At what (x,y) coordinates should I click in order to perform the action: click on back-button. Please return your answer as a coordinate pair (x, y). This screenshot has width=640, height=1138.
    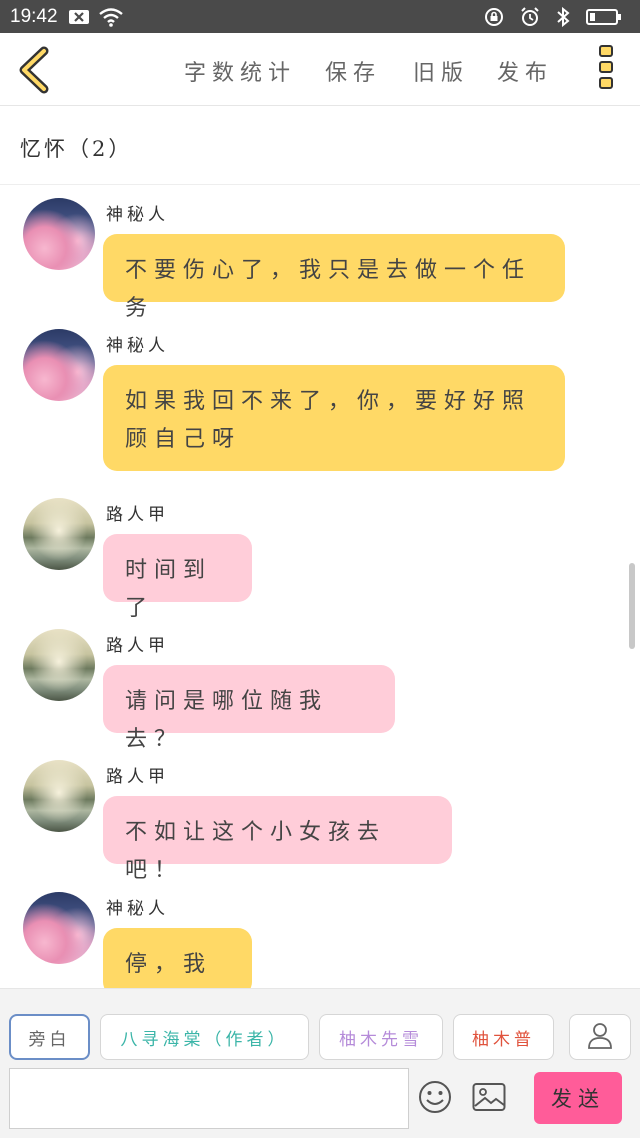
    Looking at the image, I should click on (34, 70).